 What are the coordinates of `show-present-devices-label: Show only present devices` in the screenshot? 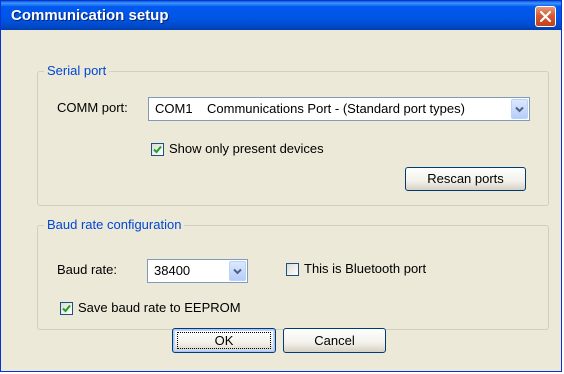 It's located at (246, 148).